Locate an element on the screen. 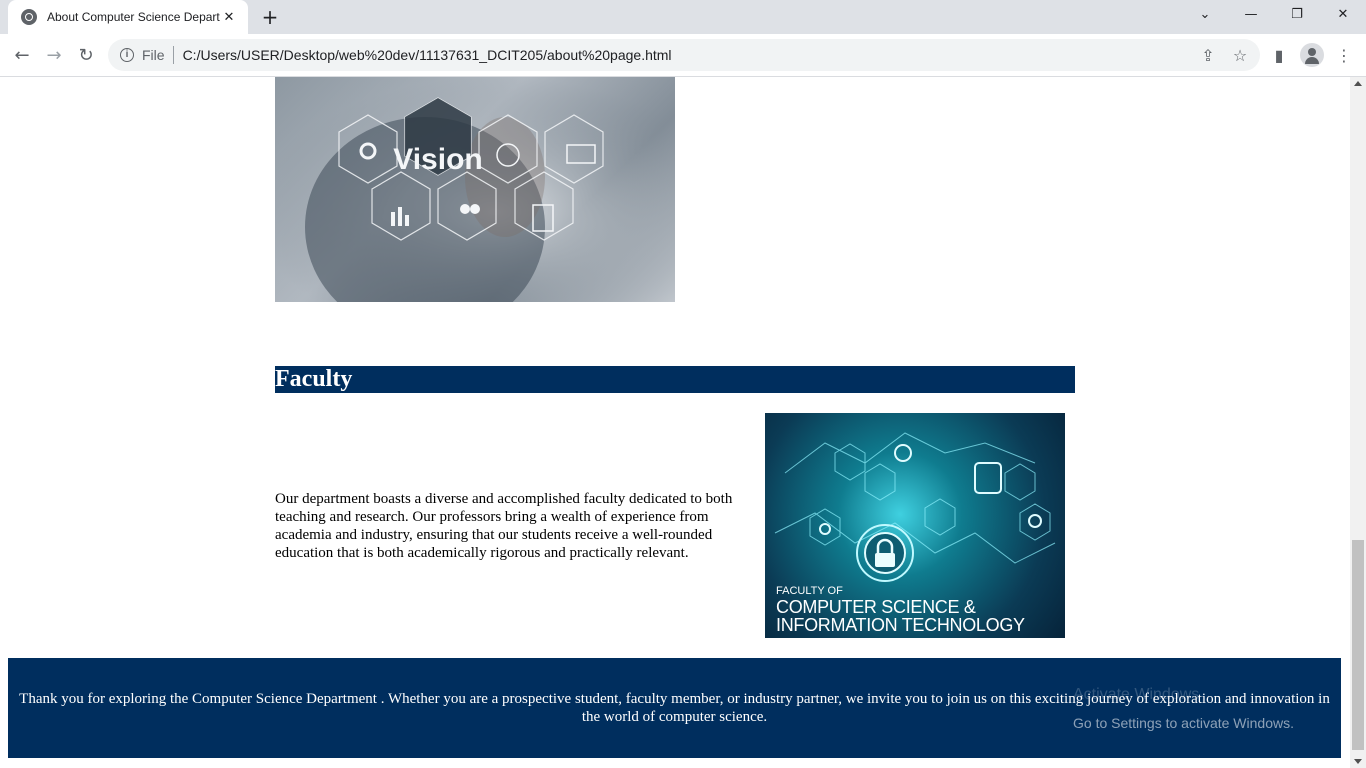 The height and width of the screenshot is (768, 1366). watermark-subtitle: Go to Settings to activate Windows. is located at coordinates (1183, 723).